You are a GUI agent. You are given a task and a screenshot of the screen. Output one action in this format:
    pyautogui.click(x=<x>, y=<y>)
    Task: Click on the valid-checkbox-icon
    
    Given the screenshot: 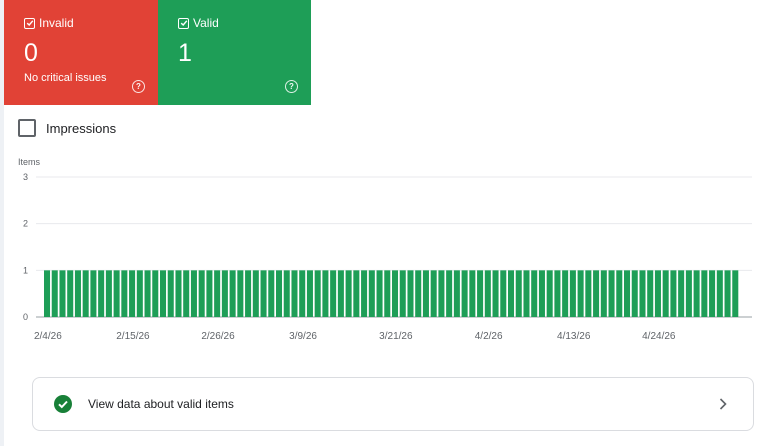 What is the action you would take?
    pyautogui.click(x=183, y=23)
    